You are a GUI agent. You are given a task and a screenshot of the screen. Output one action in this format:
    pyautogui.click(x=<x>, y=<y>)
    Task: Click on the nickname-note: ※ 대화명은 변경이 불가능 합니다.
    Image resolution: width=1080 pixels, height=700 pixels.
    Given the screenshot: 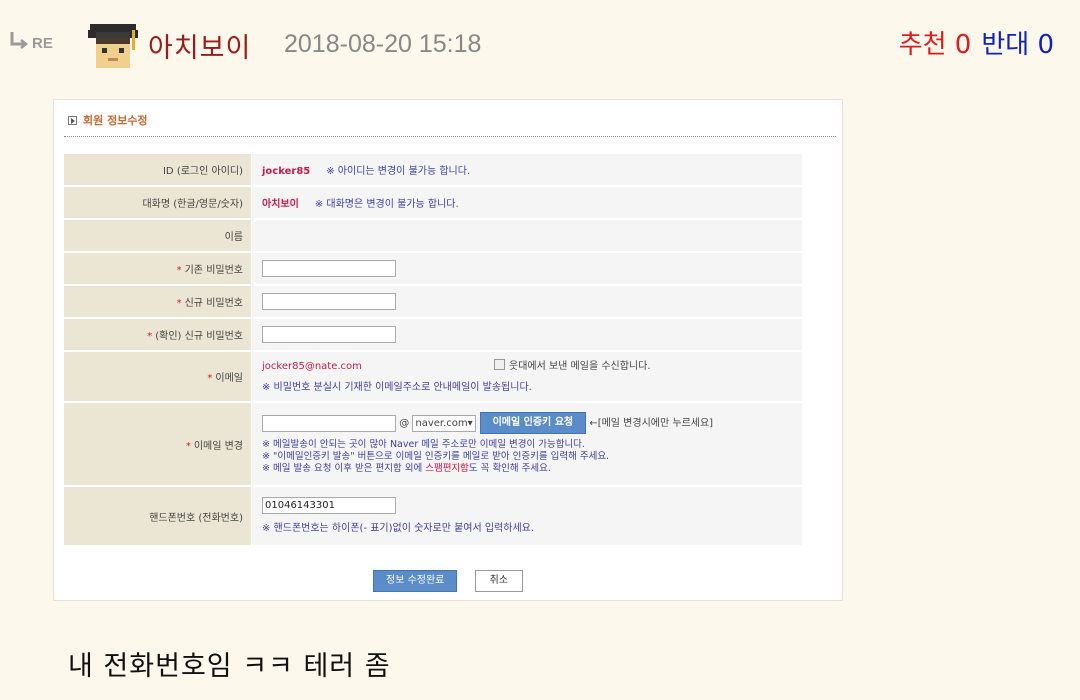 What is the action you would take?
    pyautogui.click(x=386, y=204)
    